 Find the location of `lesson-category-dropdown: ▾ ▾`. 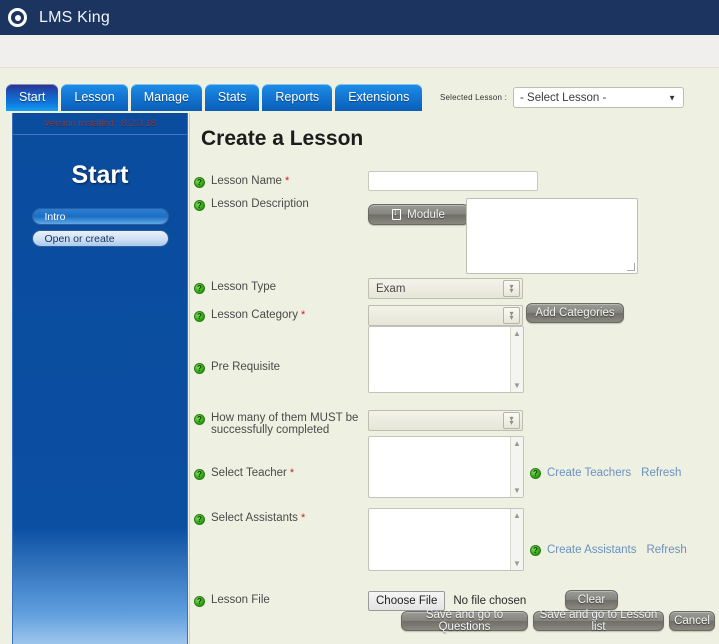

lesson-category-dropdown: ▾ ▾ is located at coordinates (445, 315).